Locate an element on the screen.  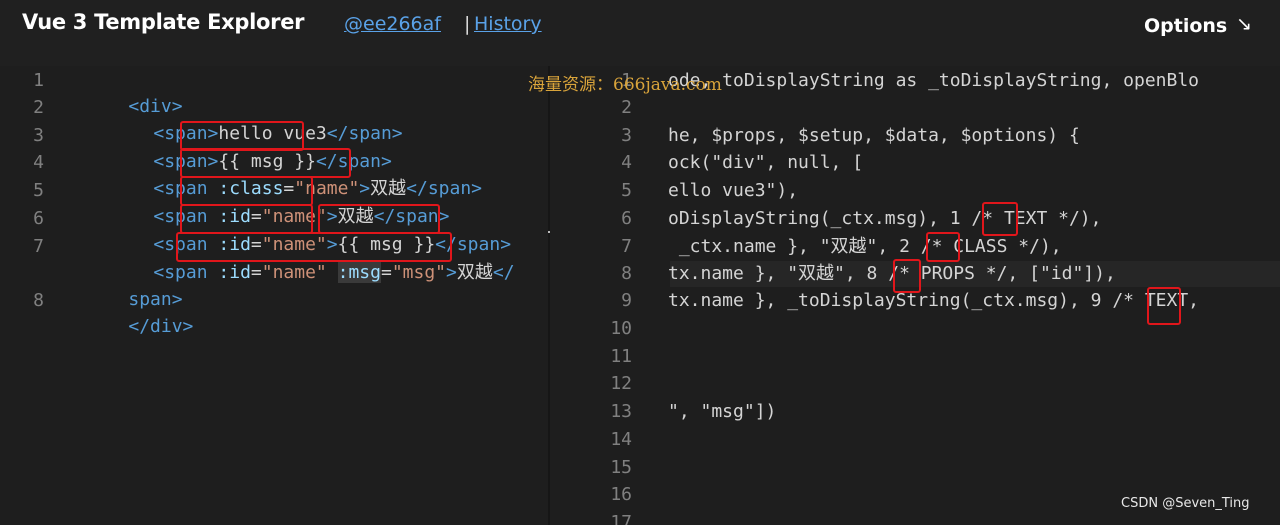
line-number: 16 is located at coordinates (621, 494).